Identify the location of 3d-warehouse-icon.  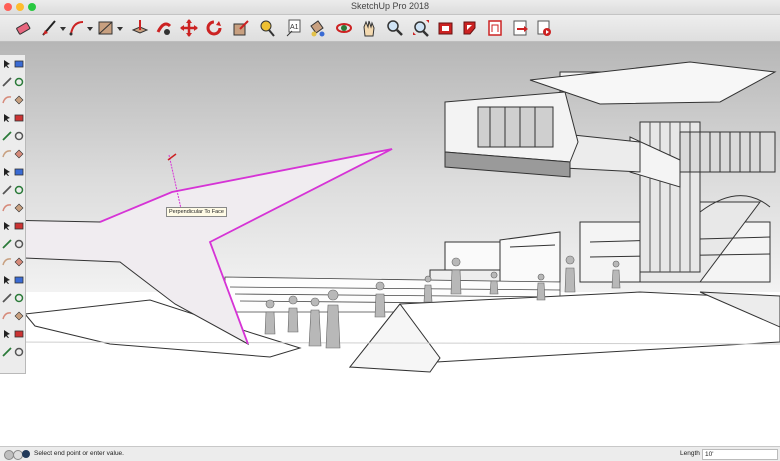
(446, 28).